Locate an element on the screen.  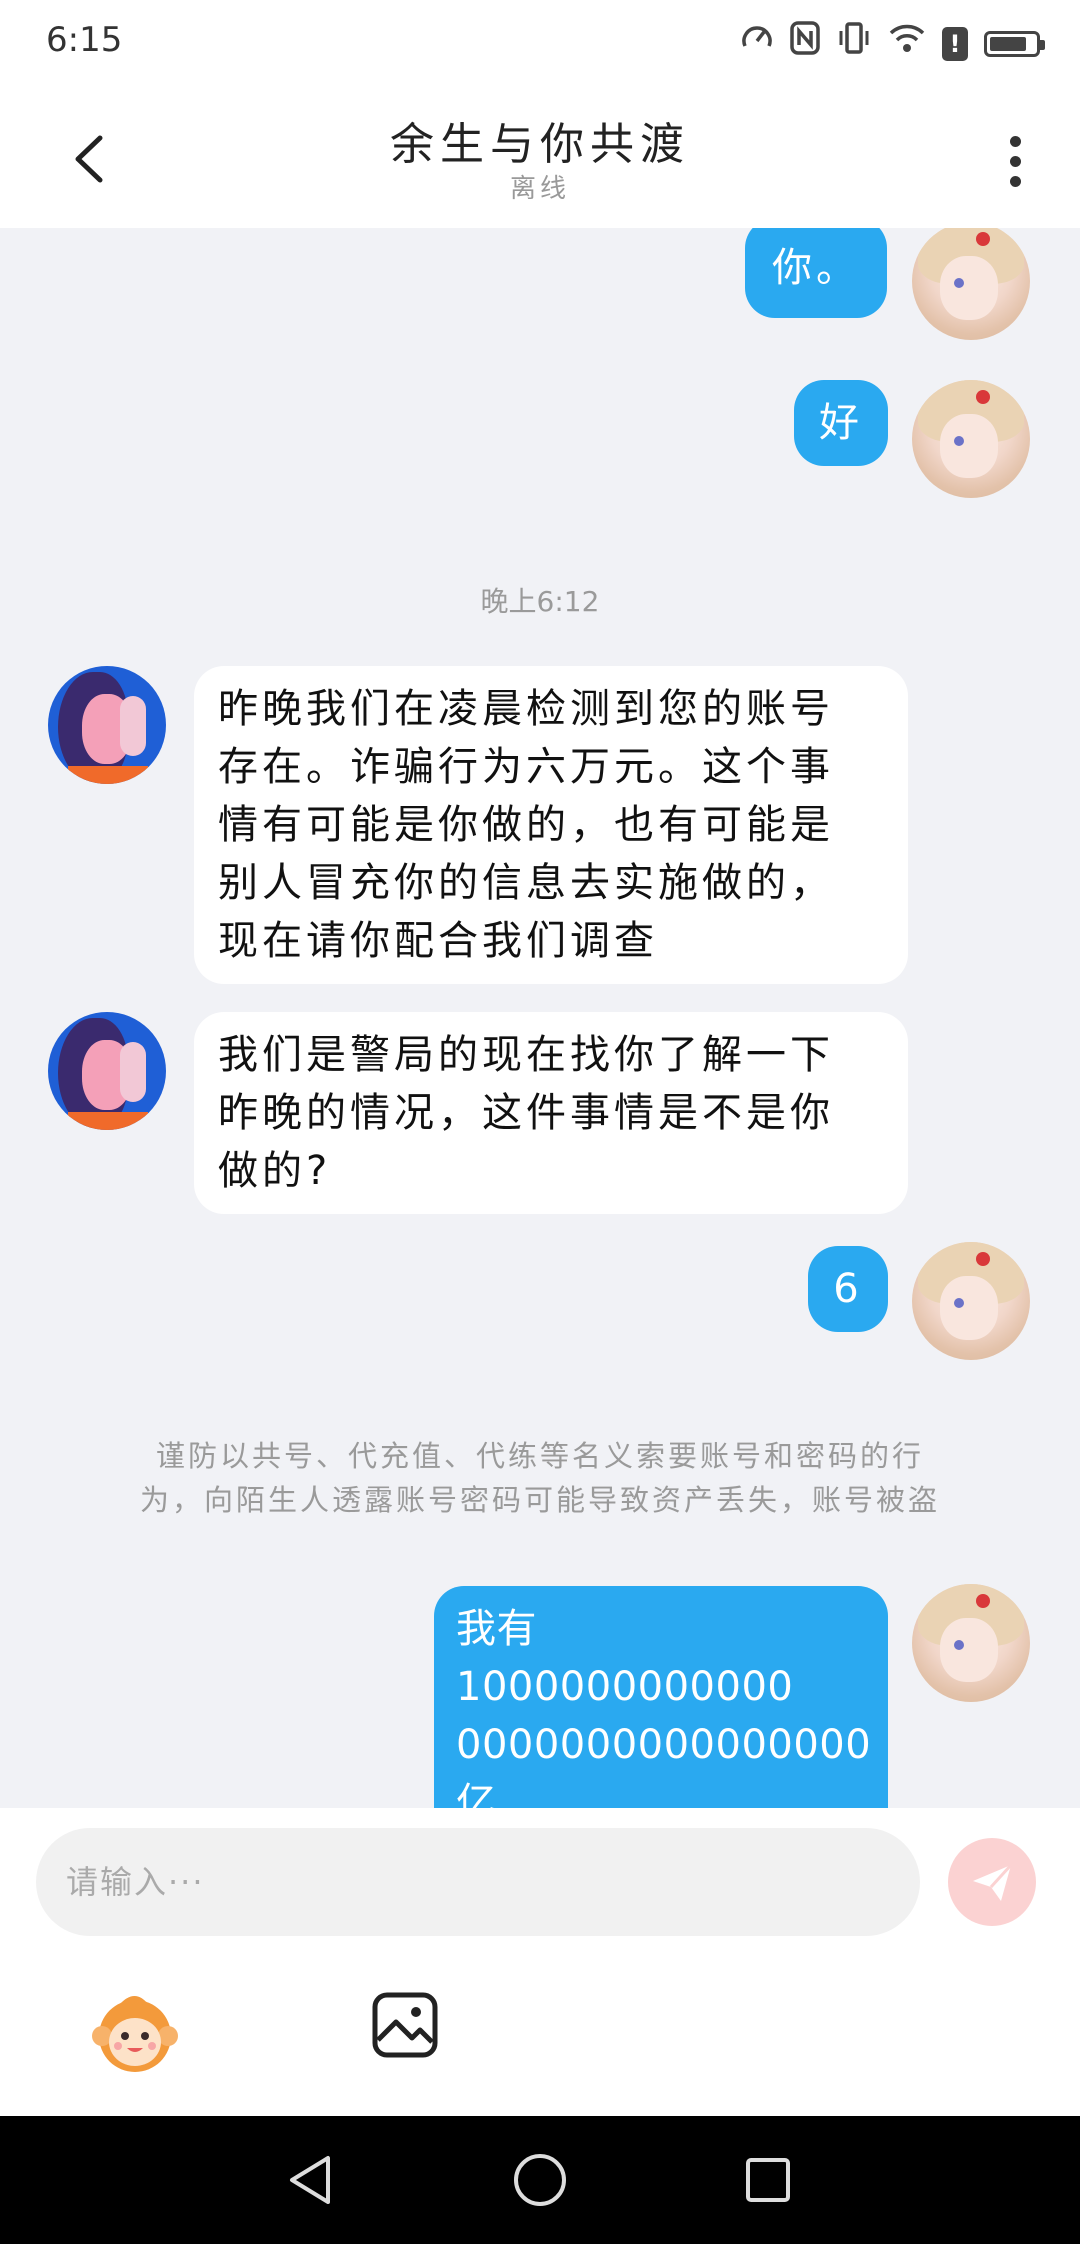
message-line: 我有1000000000000 is located at coordinates (625, 1658).